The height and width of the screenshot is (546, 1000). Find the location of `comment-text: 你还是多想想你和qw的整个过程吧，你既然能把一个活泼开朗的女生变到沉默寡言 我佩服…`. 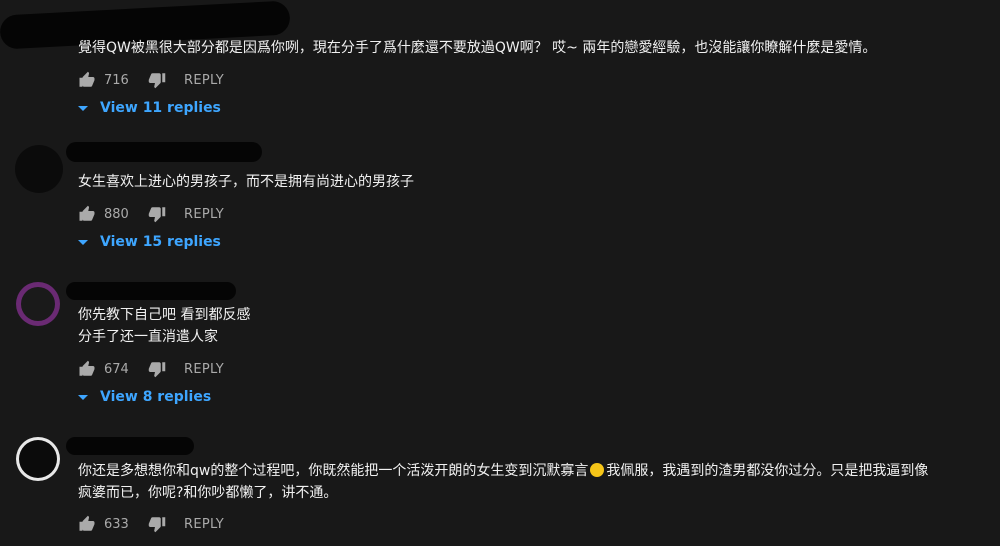

comment-text: 你还是多想想你和qw的整个过程吧，你既然能把一个活泼开朗的女生变到沉默寡言 我佩服… is located at coordinates (503, 482).